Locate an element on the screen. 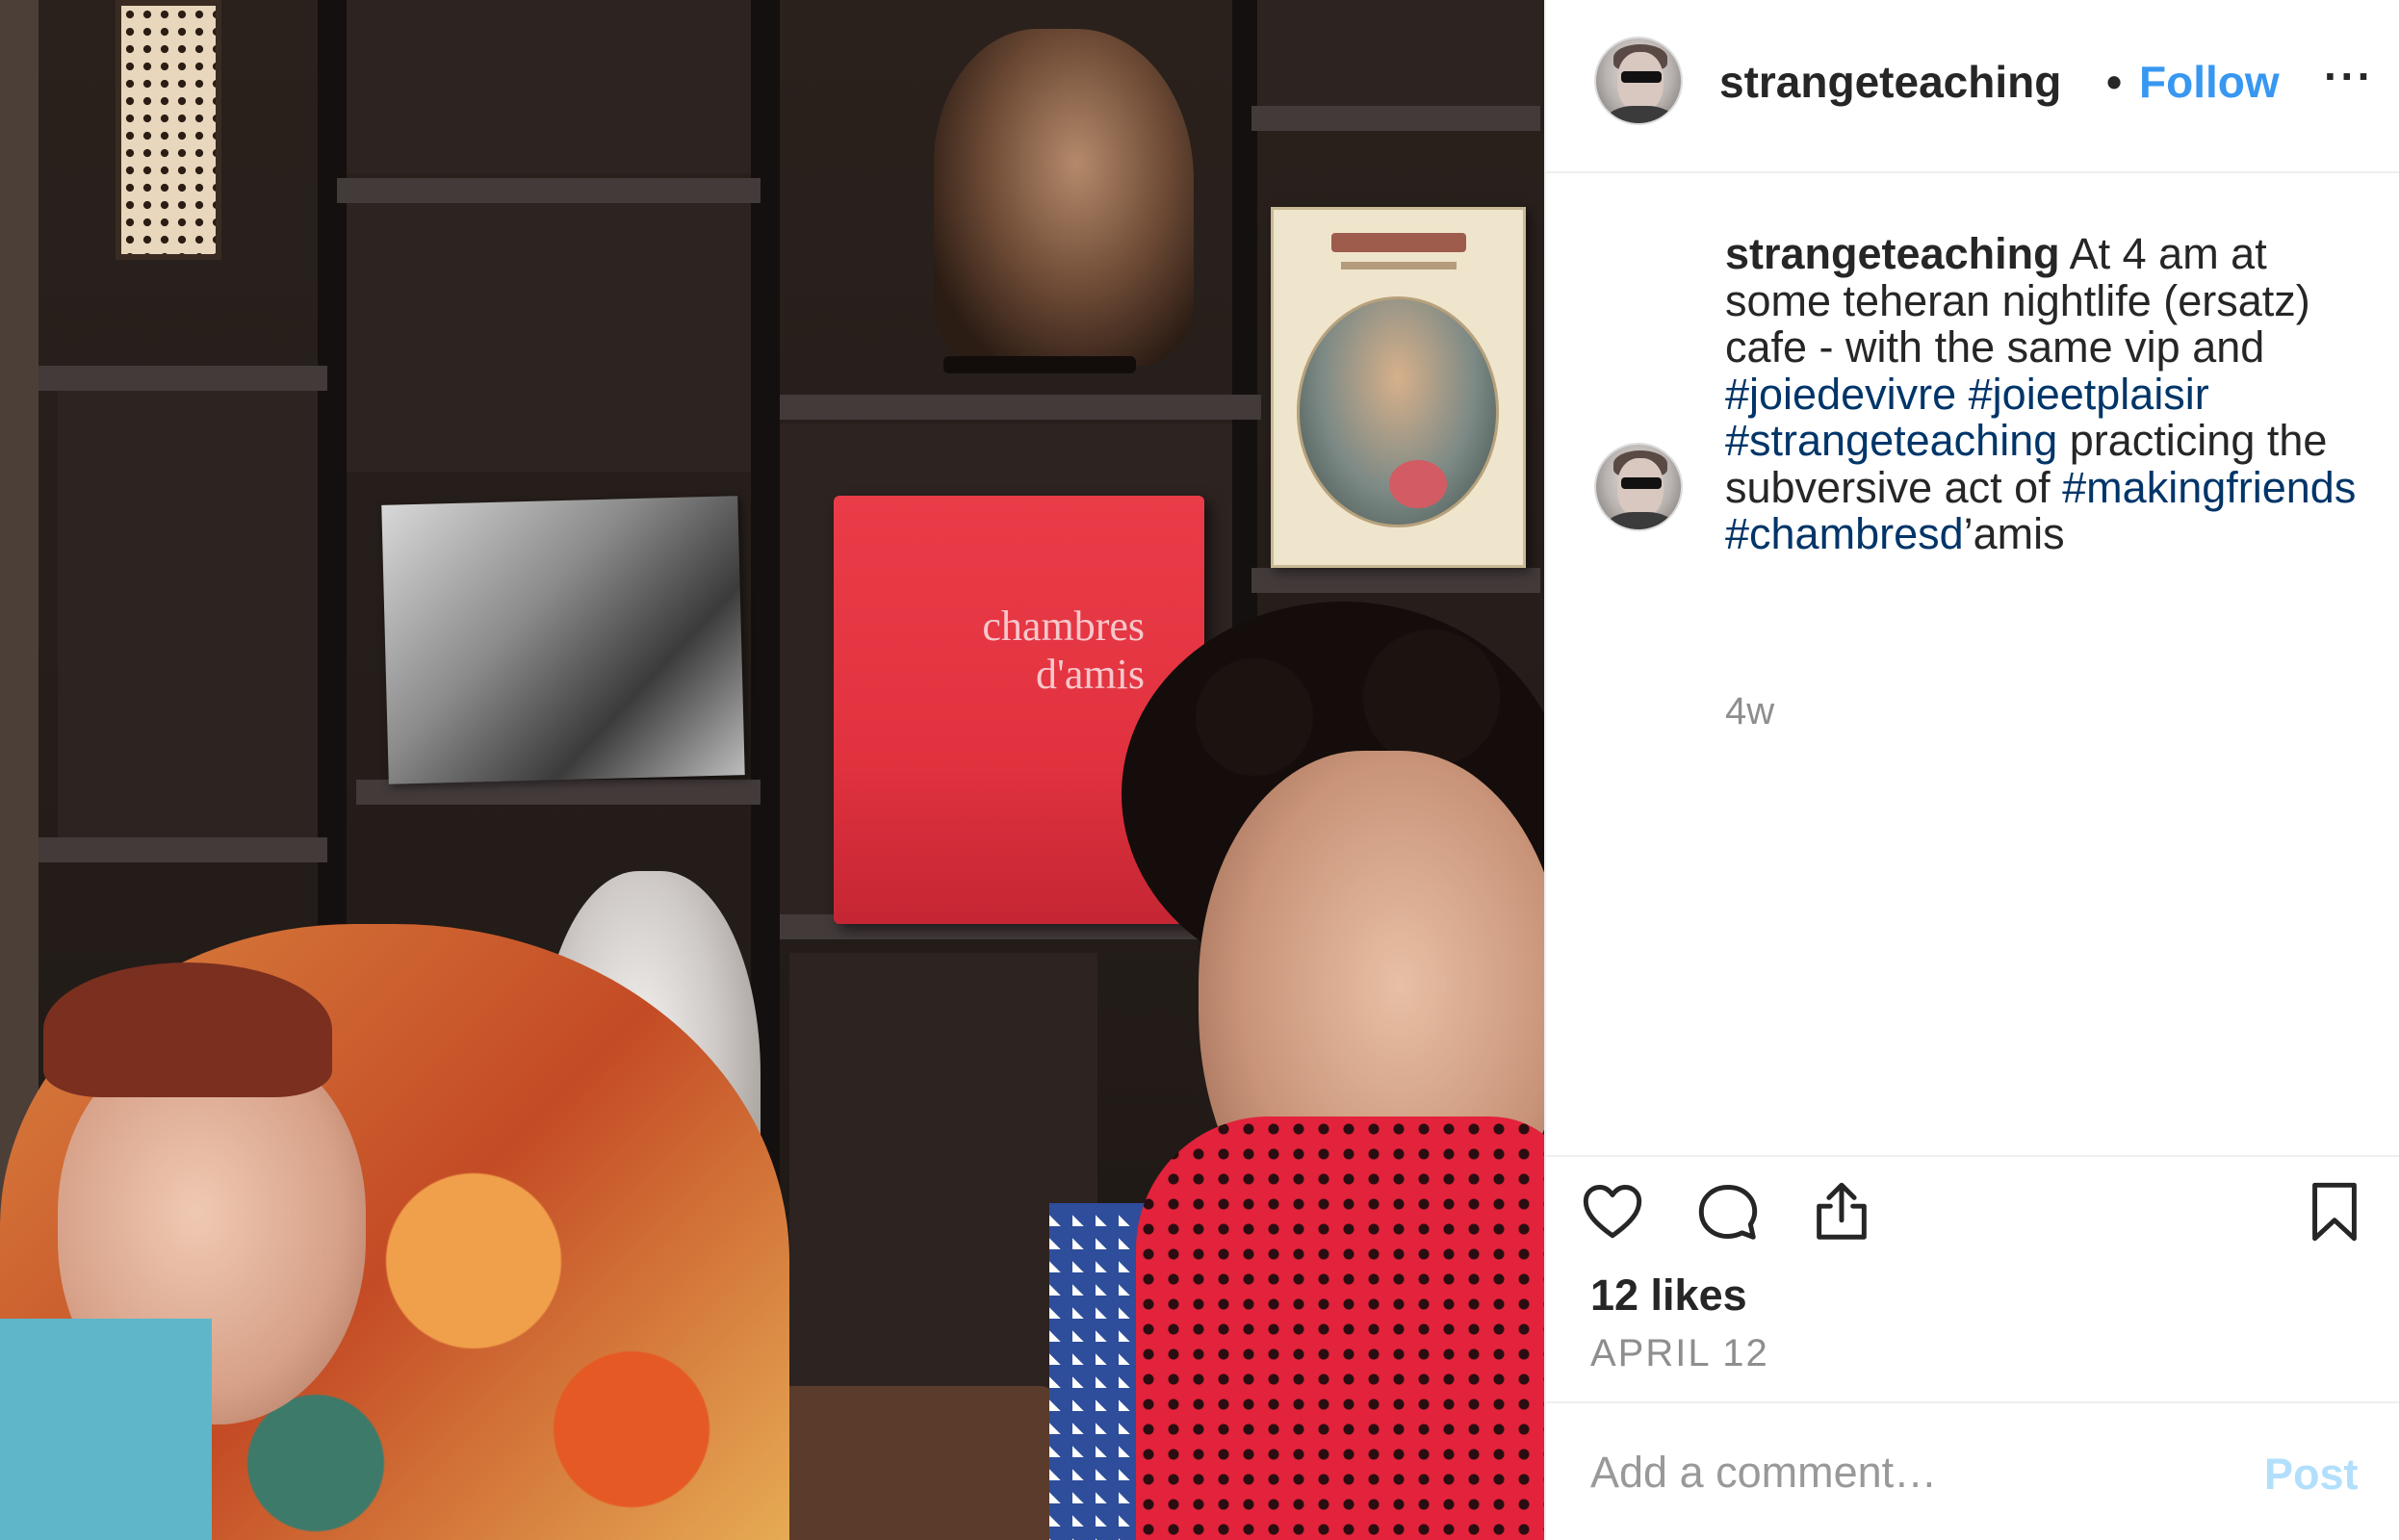 Image resolution: width=2399 pixels, height=1540 pixels. hashtag-link: #chambresd is located at coordinates (1844, 533).